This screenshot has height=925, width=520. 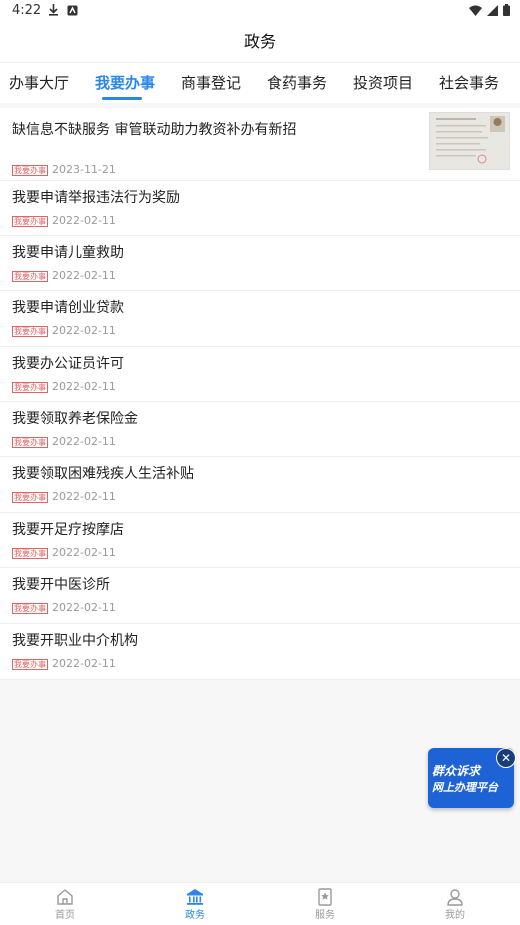 I want to click on item-title: 我要申请儿童救助, so click(x=68, y=253).